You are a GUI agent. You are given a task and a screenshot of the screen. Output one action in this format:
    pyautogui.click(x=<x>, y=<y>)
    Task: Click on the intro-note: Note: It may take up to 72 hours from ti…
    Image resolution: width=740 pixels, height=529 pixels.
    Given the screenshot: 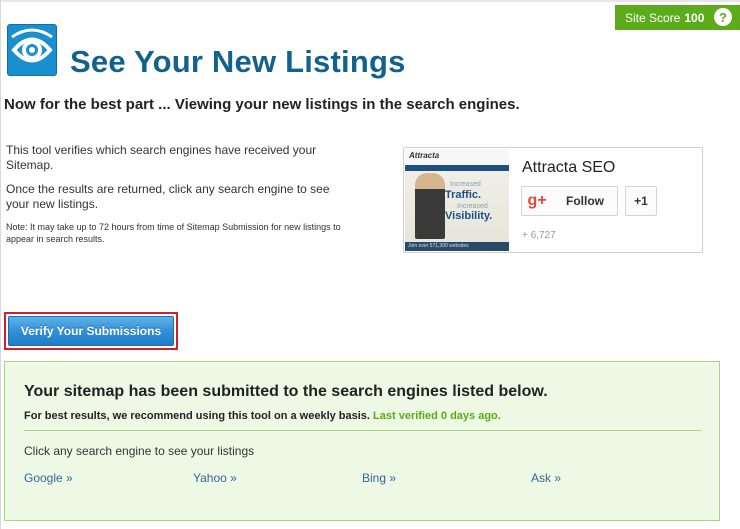 What is the action you would take?
    pyautogui.click(x=173, y=233)
    